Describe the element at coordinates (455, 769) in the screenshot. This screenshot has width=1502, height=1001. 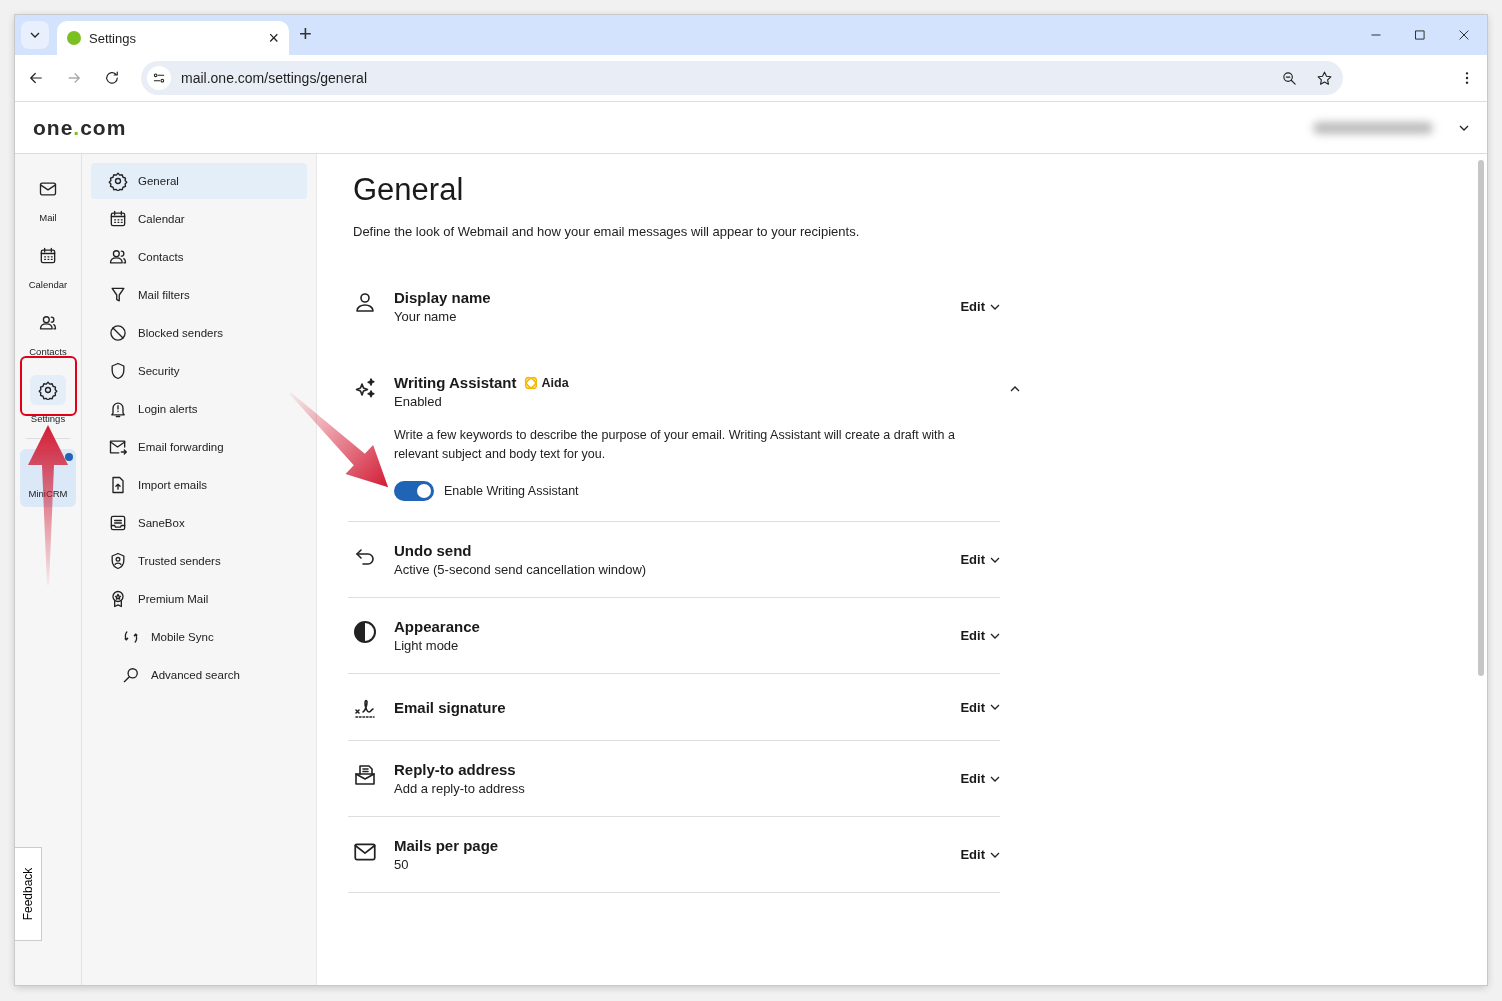
I see `setting-title: Reply-to address` at that location.